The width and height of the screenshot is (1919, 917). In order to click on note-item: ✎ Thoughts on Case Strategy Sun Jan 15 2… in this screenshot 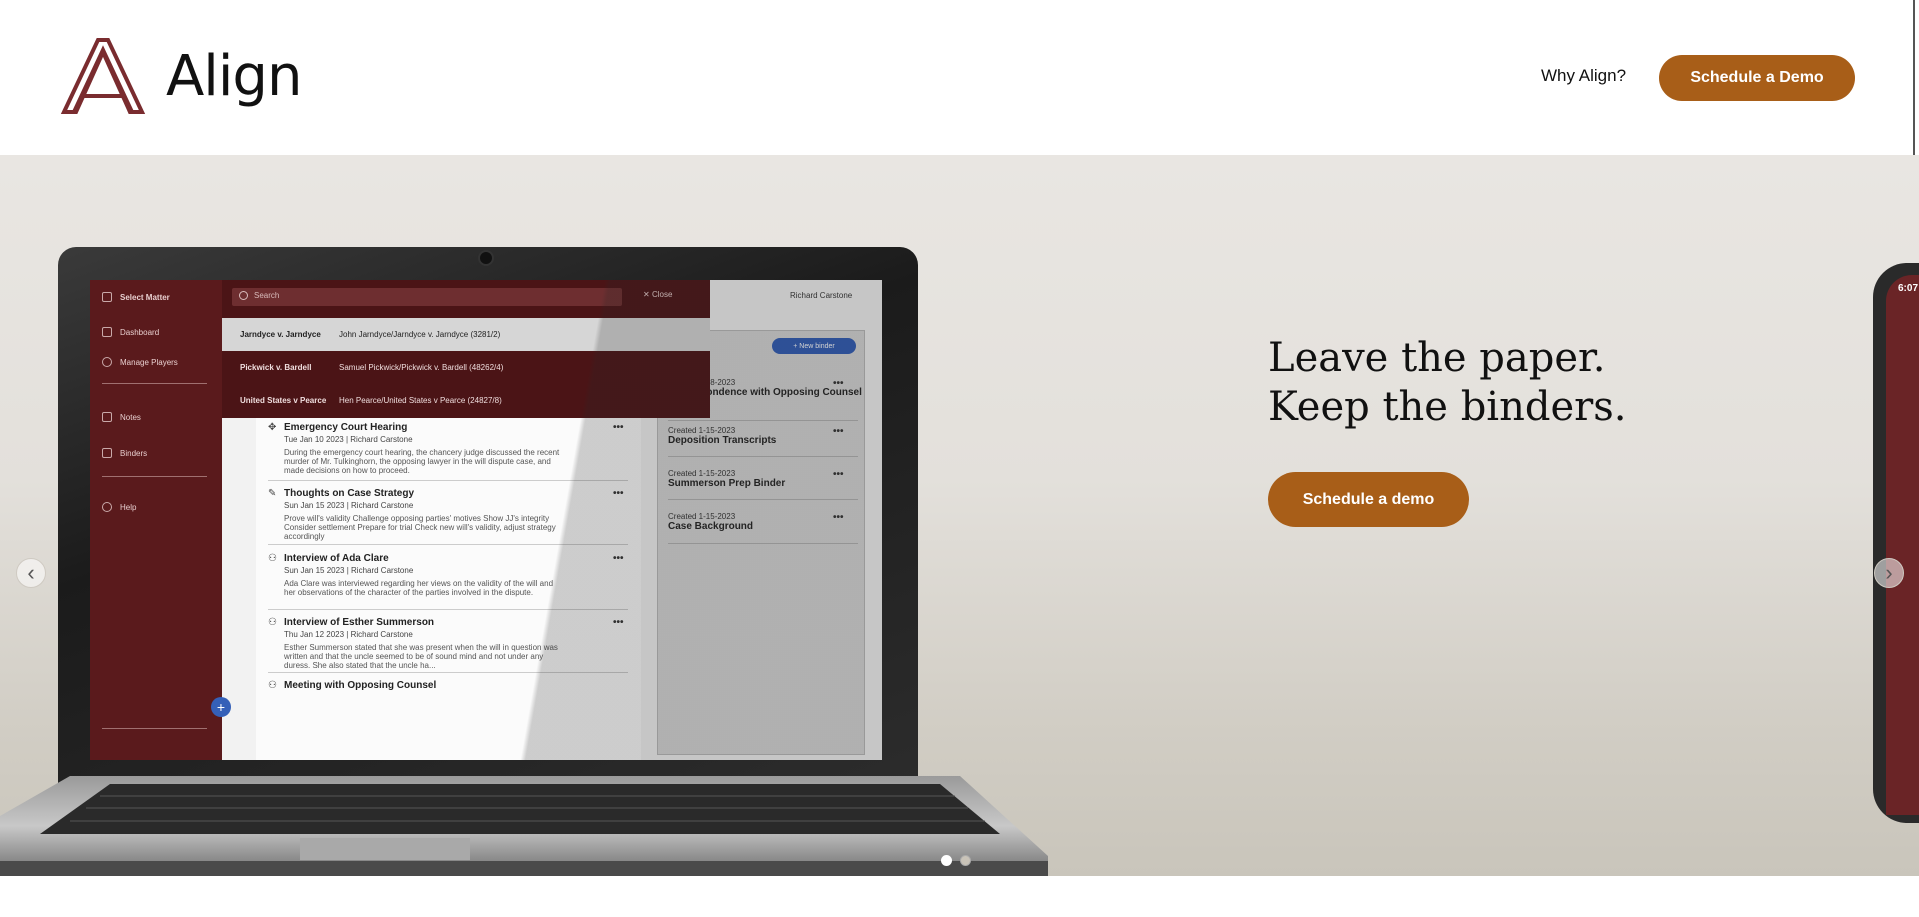, I will do `click(448, 514)`.